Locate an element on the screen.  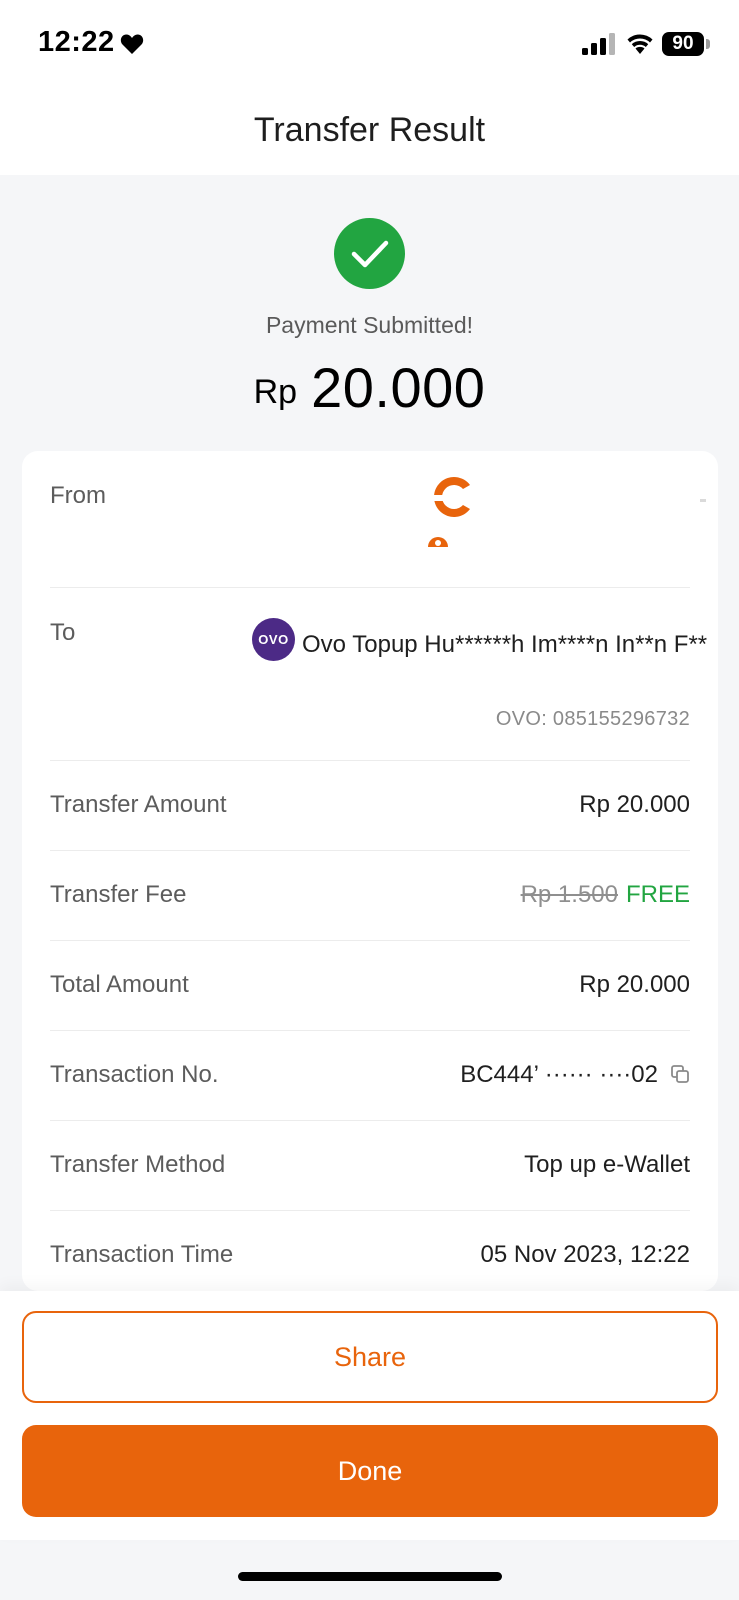
transfer-method-value: Top up e-Wallet is located at coordinates (607, 1164).